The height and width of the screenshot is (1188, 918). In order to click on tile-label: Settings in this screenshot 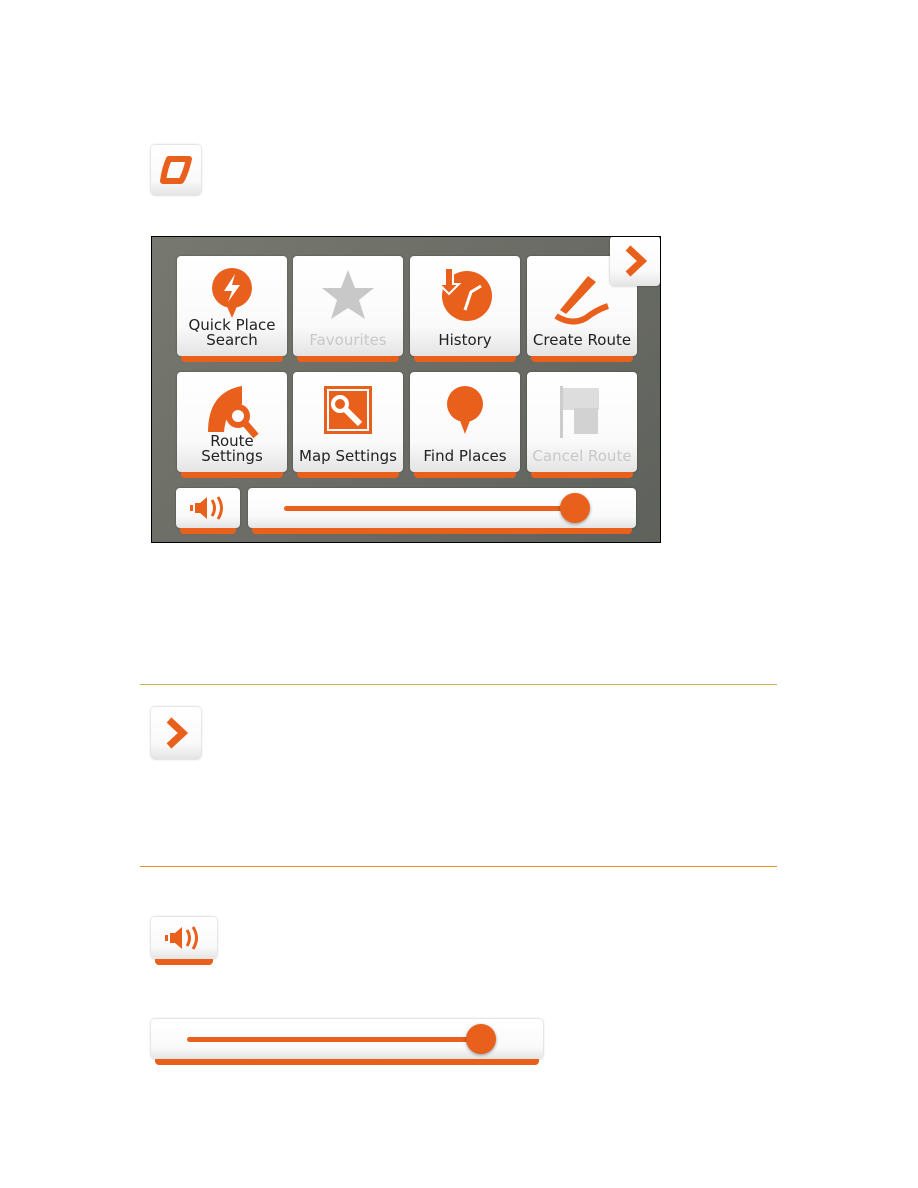, I will do `click(232, 456)`.